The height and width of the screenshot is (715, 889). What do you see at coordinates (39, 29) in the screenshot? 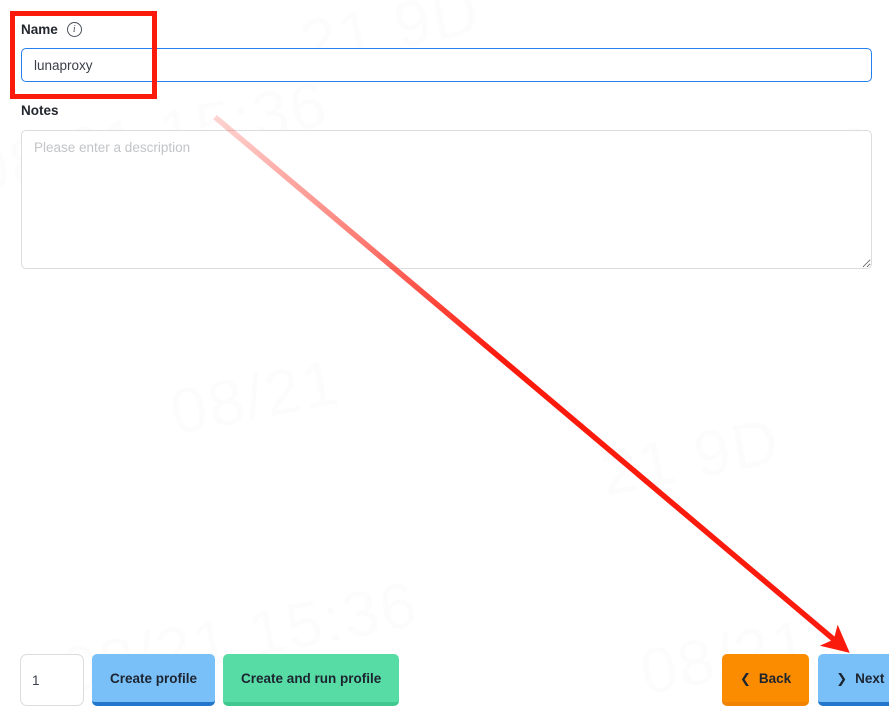
I see `name-label: Name` at bounding box center [39, 29].